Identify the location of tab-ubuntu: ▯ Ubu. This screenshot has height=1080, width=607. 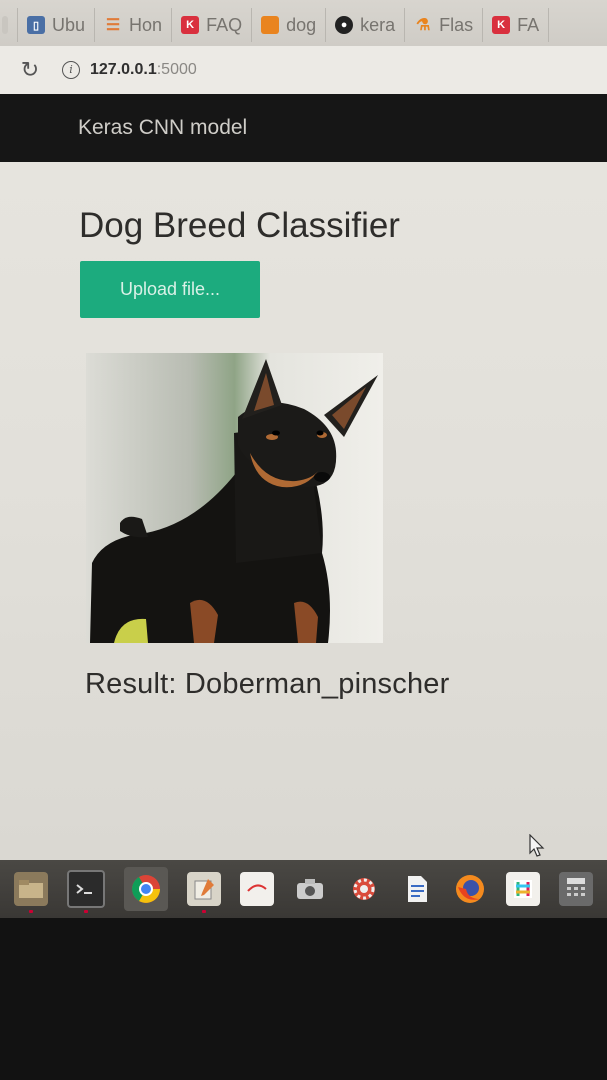
(57, 25).